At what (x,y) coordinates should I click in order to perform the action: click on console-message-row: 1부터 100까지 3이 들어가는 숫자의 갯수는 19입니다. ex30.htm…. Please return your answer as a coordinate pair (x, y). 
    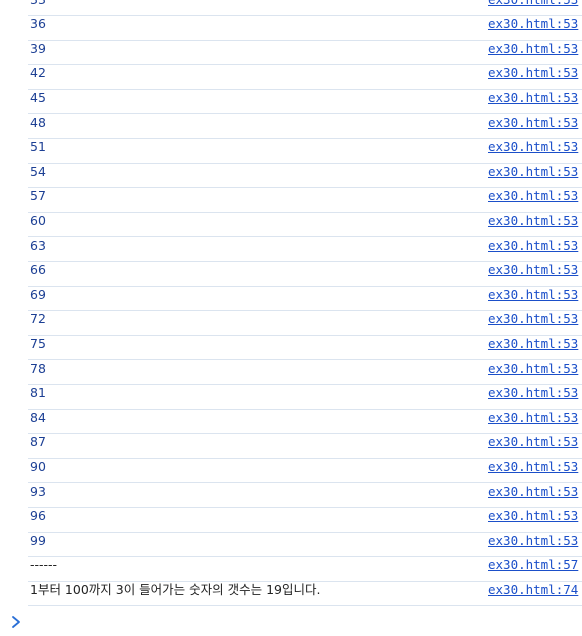
    Looking at the image, I should click on (305, 594).